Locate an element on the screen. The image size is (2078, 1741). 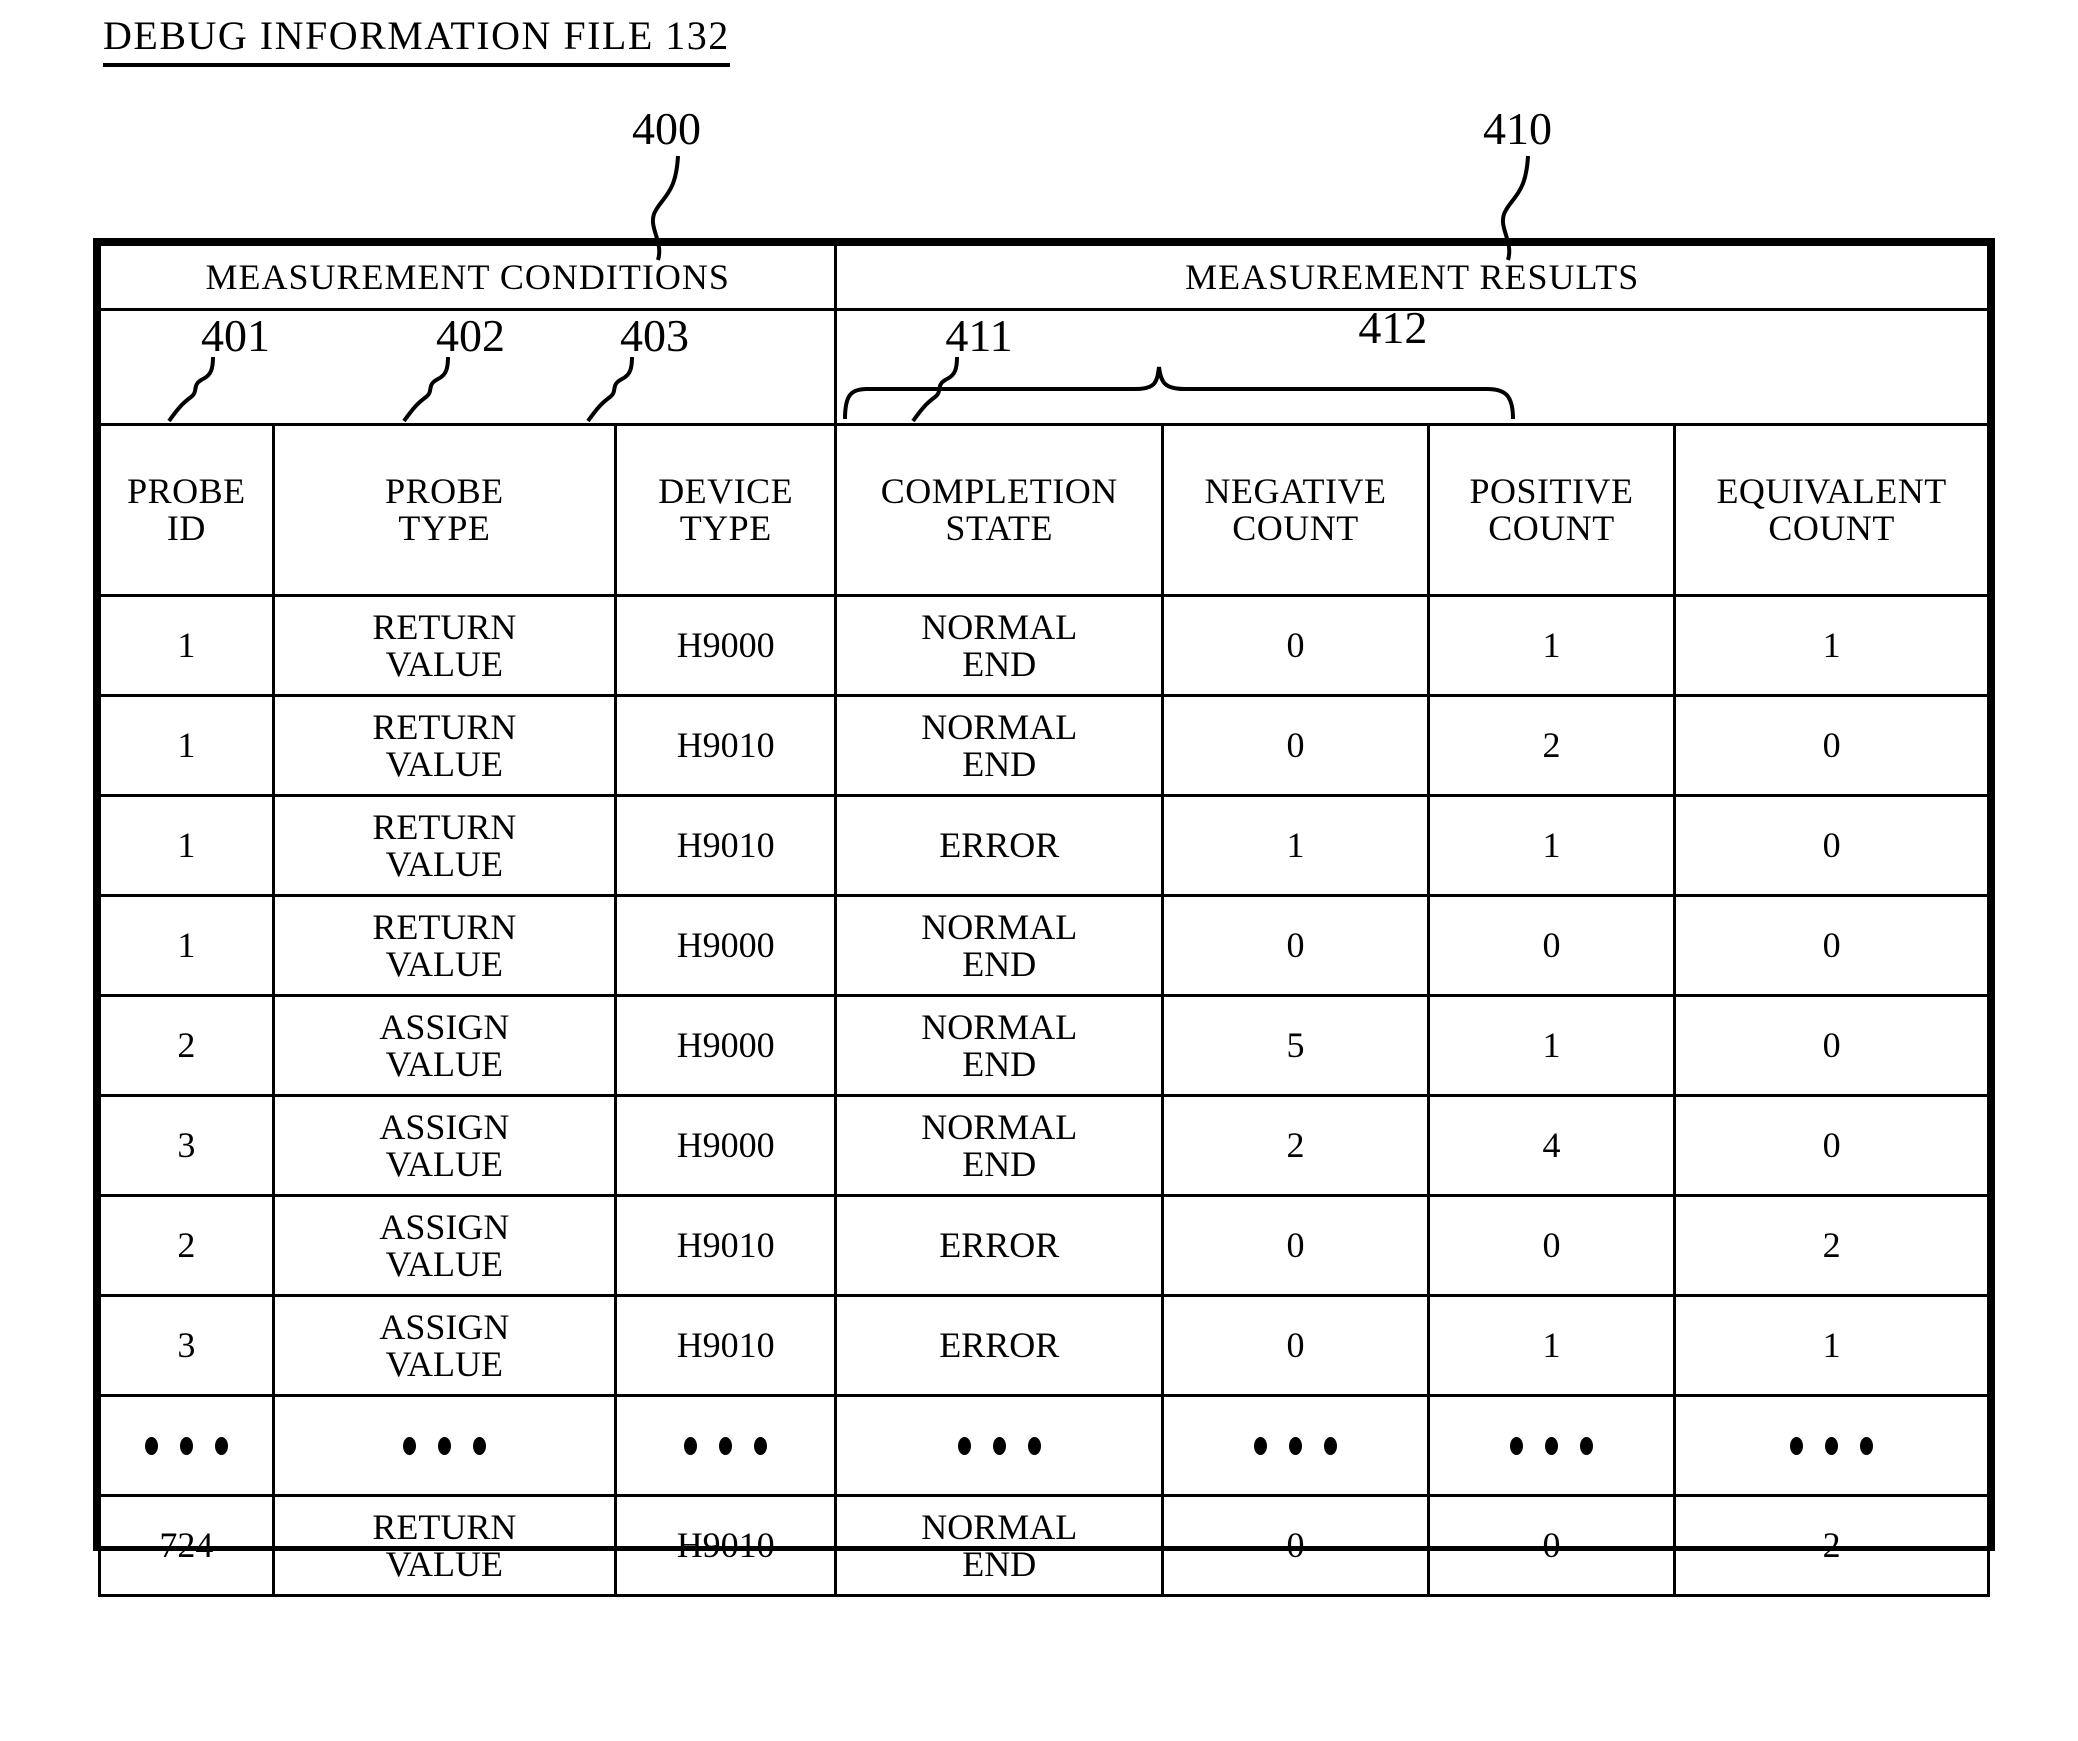
figure-title: DEBUG INFORMATION FILE 132 is located at coordinates (416, 39).